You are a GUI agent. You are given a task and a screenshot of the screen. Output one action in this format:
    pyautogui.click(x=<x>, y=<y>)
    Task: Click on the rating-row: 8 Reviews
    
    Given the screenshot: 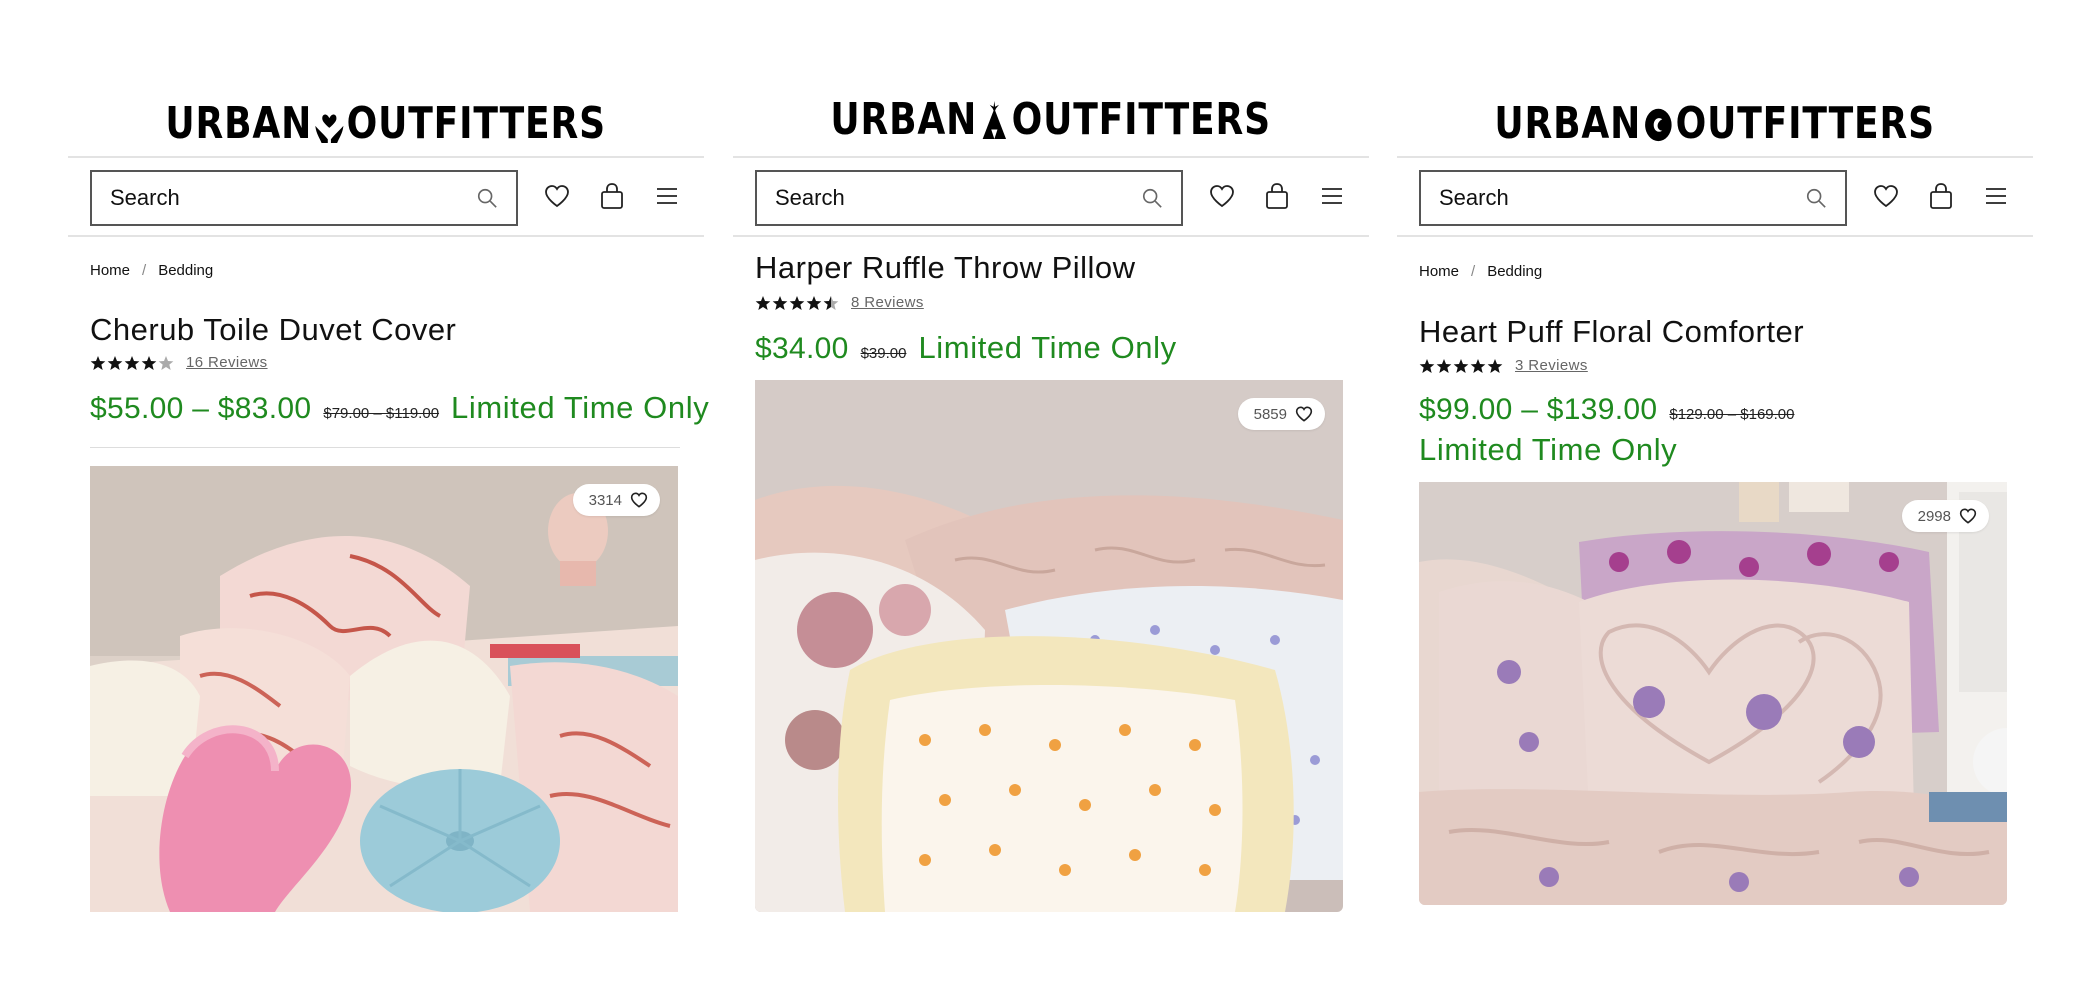 What is the action you would take?
    pyautogui.click(x=839, y=302)
    